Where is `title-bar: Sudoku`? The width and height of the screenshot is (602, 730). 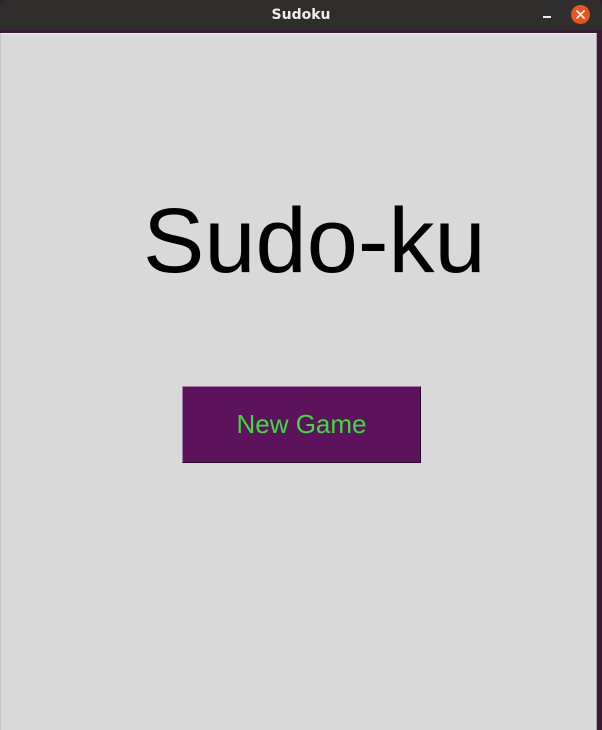
title-bar: Sudoku is located at coordinates (301, 15).